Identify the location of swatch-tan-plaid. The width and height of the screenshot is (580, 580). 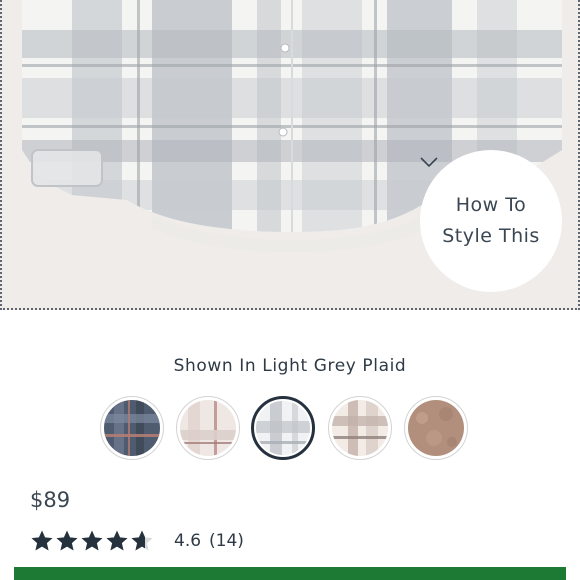
(360, 428).